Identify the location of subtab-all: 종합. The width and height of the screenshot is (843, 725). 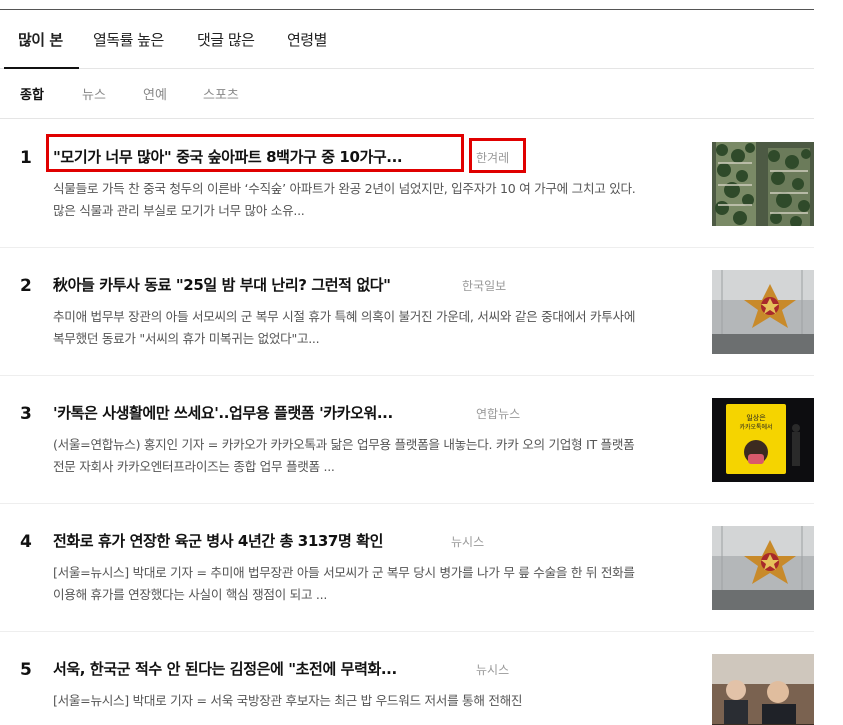
(32, 93).